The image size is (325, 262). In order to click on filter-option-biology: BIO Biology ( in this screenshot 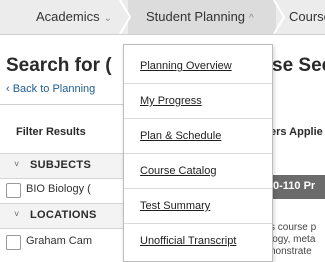, I will do `click(62, 190)`.